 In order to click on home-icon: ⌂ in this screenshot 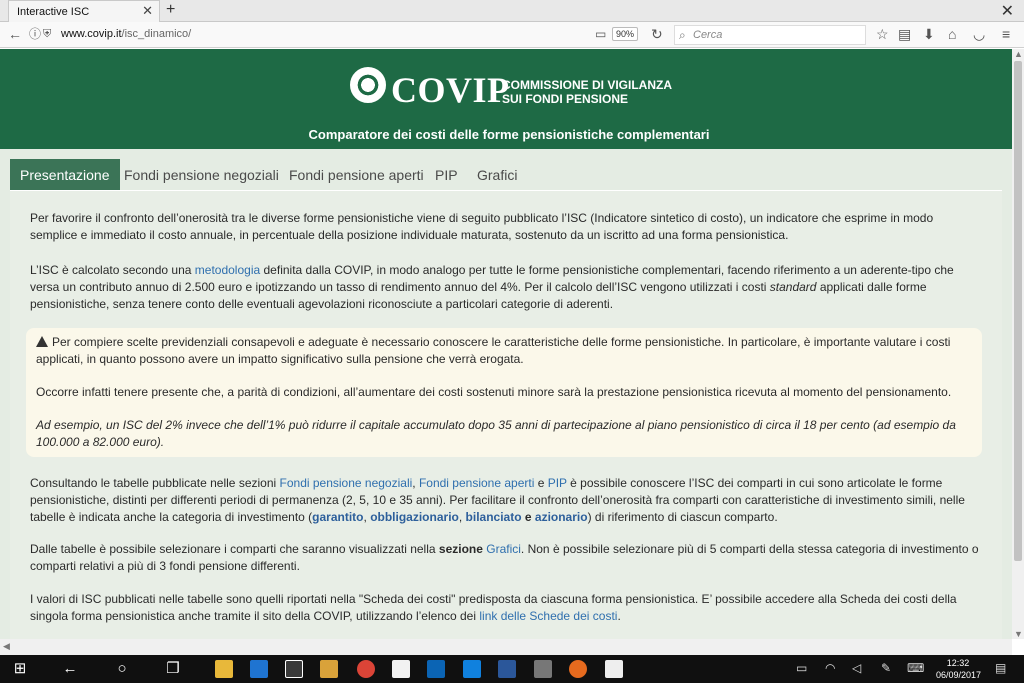, I will do `click(952, 34)`.